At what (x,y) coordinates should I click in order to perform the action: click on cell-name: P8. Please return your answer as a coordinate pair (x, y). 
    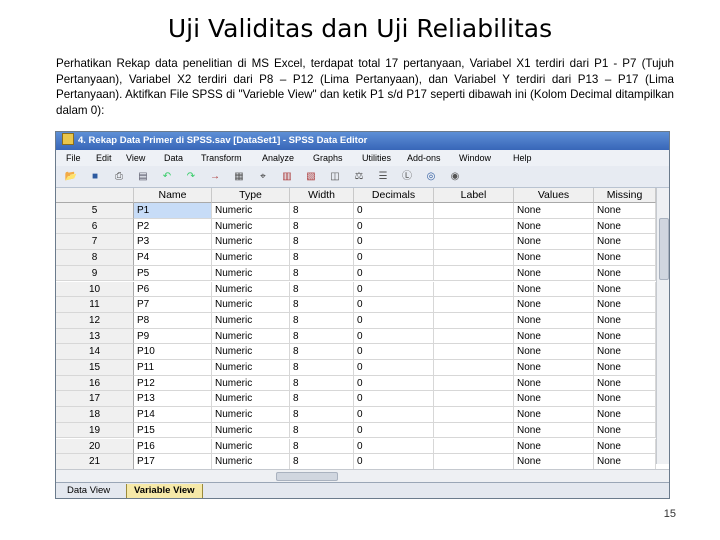
    Looking at the image, I should click on (173, 320).